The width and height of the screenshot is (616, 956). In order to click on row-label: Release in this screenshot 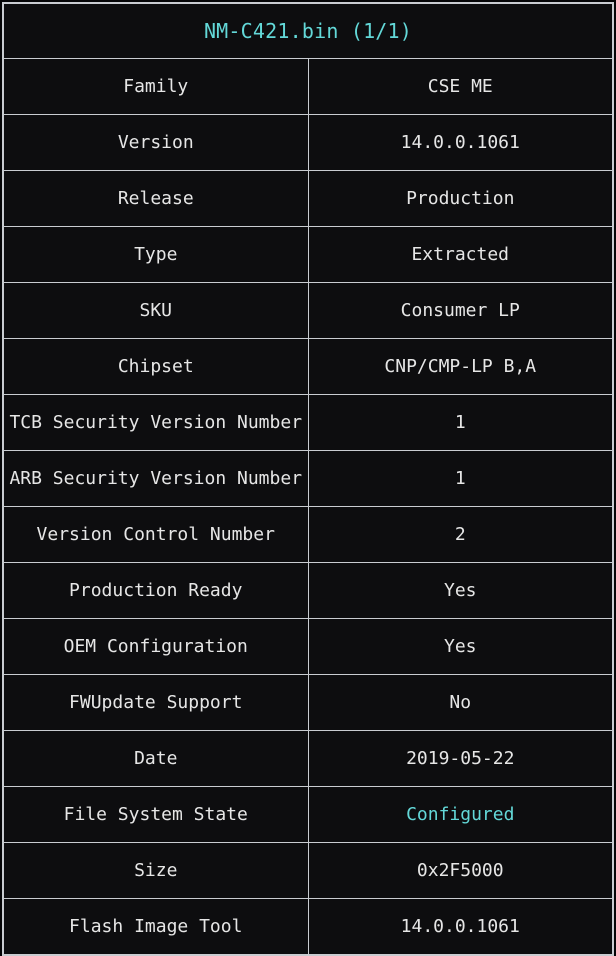, I will do `click(155, 198)`.